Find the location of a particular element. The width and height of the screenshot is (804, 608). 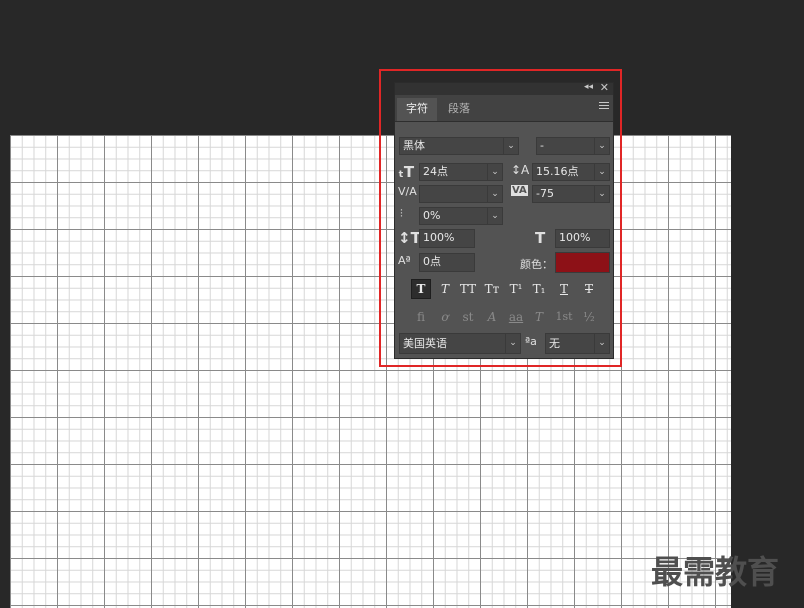

watermark: 最需教育 is located at coordinates (715, 572).